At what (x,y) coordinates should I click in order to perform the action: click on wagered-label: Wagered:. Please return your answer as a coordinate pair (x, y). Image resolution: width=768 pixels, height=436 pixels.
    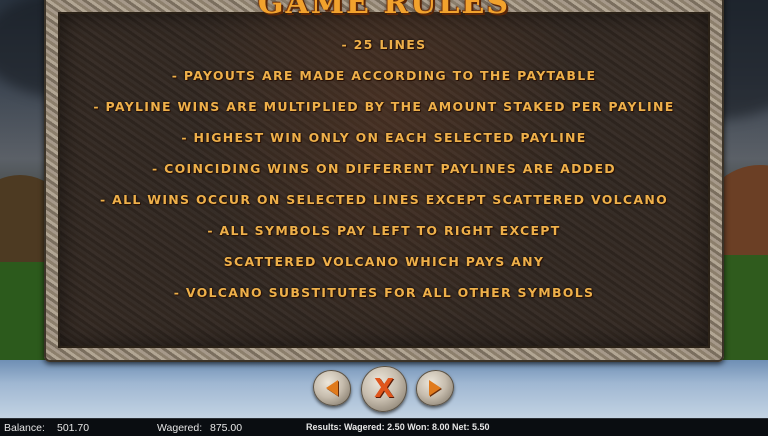
    Looking at the image, I should click on (180, 428).